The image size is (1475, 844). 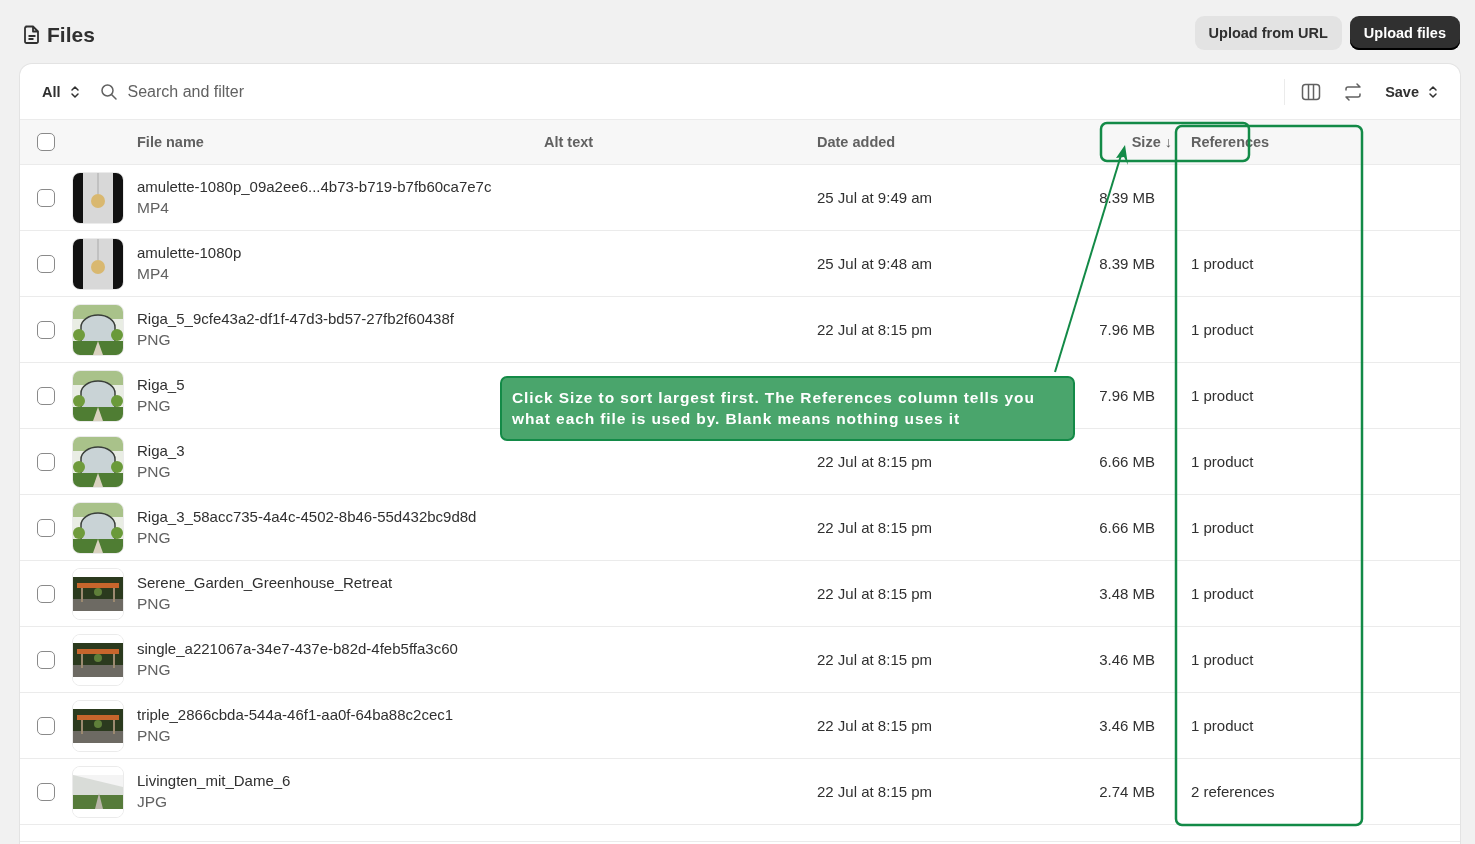 What do you see at coordinates (314, 186) in the screenshot?
I see `file-name: amulette-1080p_09a2ee6...4b73-b719-b7fb60ca7e7c` at bounding box center [314, 186].